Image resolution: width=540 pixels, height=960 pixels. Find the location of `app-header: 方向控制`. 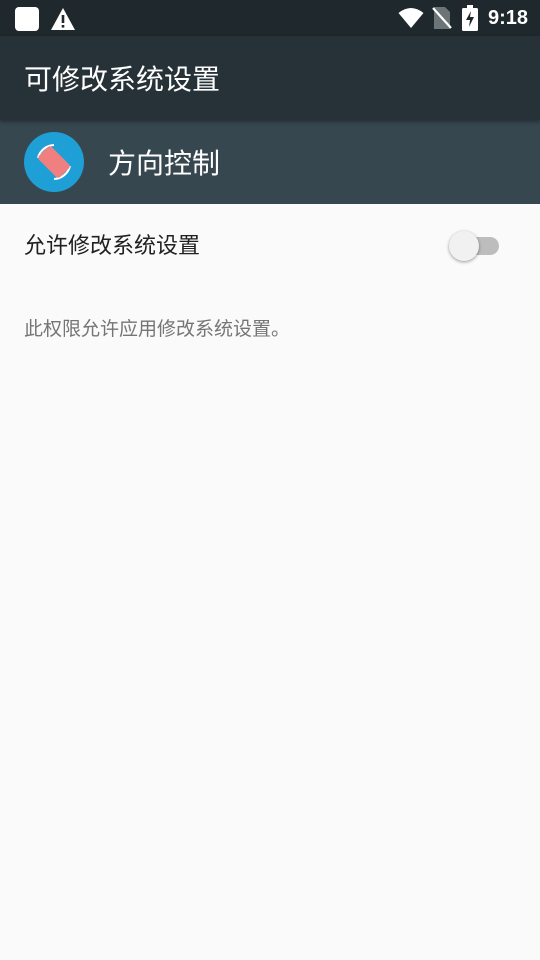

app-header: 方向控制 is located at coordinates (270, 162).